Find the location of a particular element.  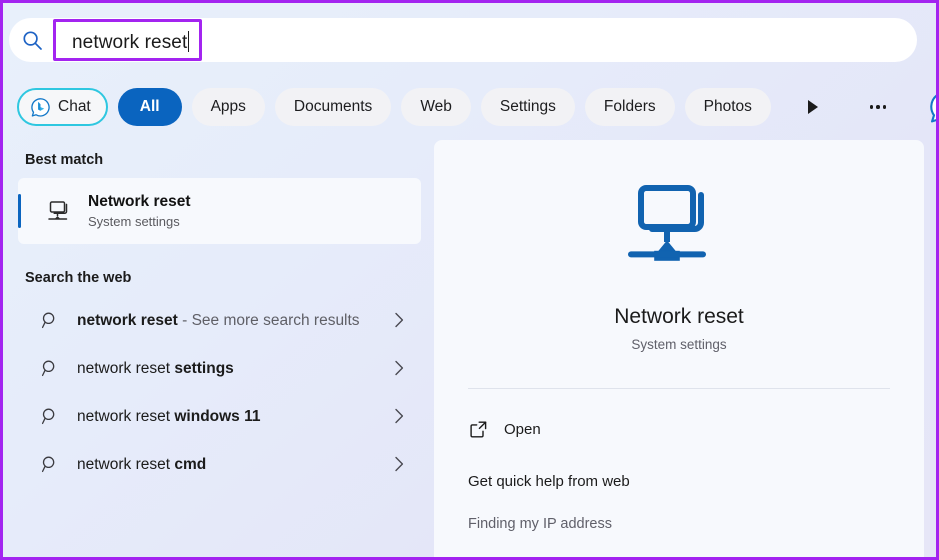

search-icon is located at coordinates (32, 40).